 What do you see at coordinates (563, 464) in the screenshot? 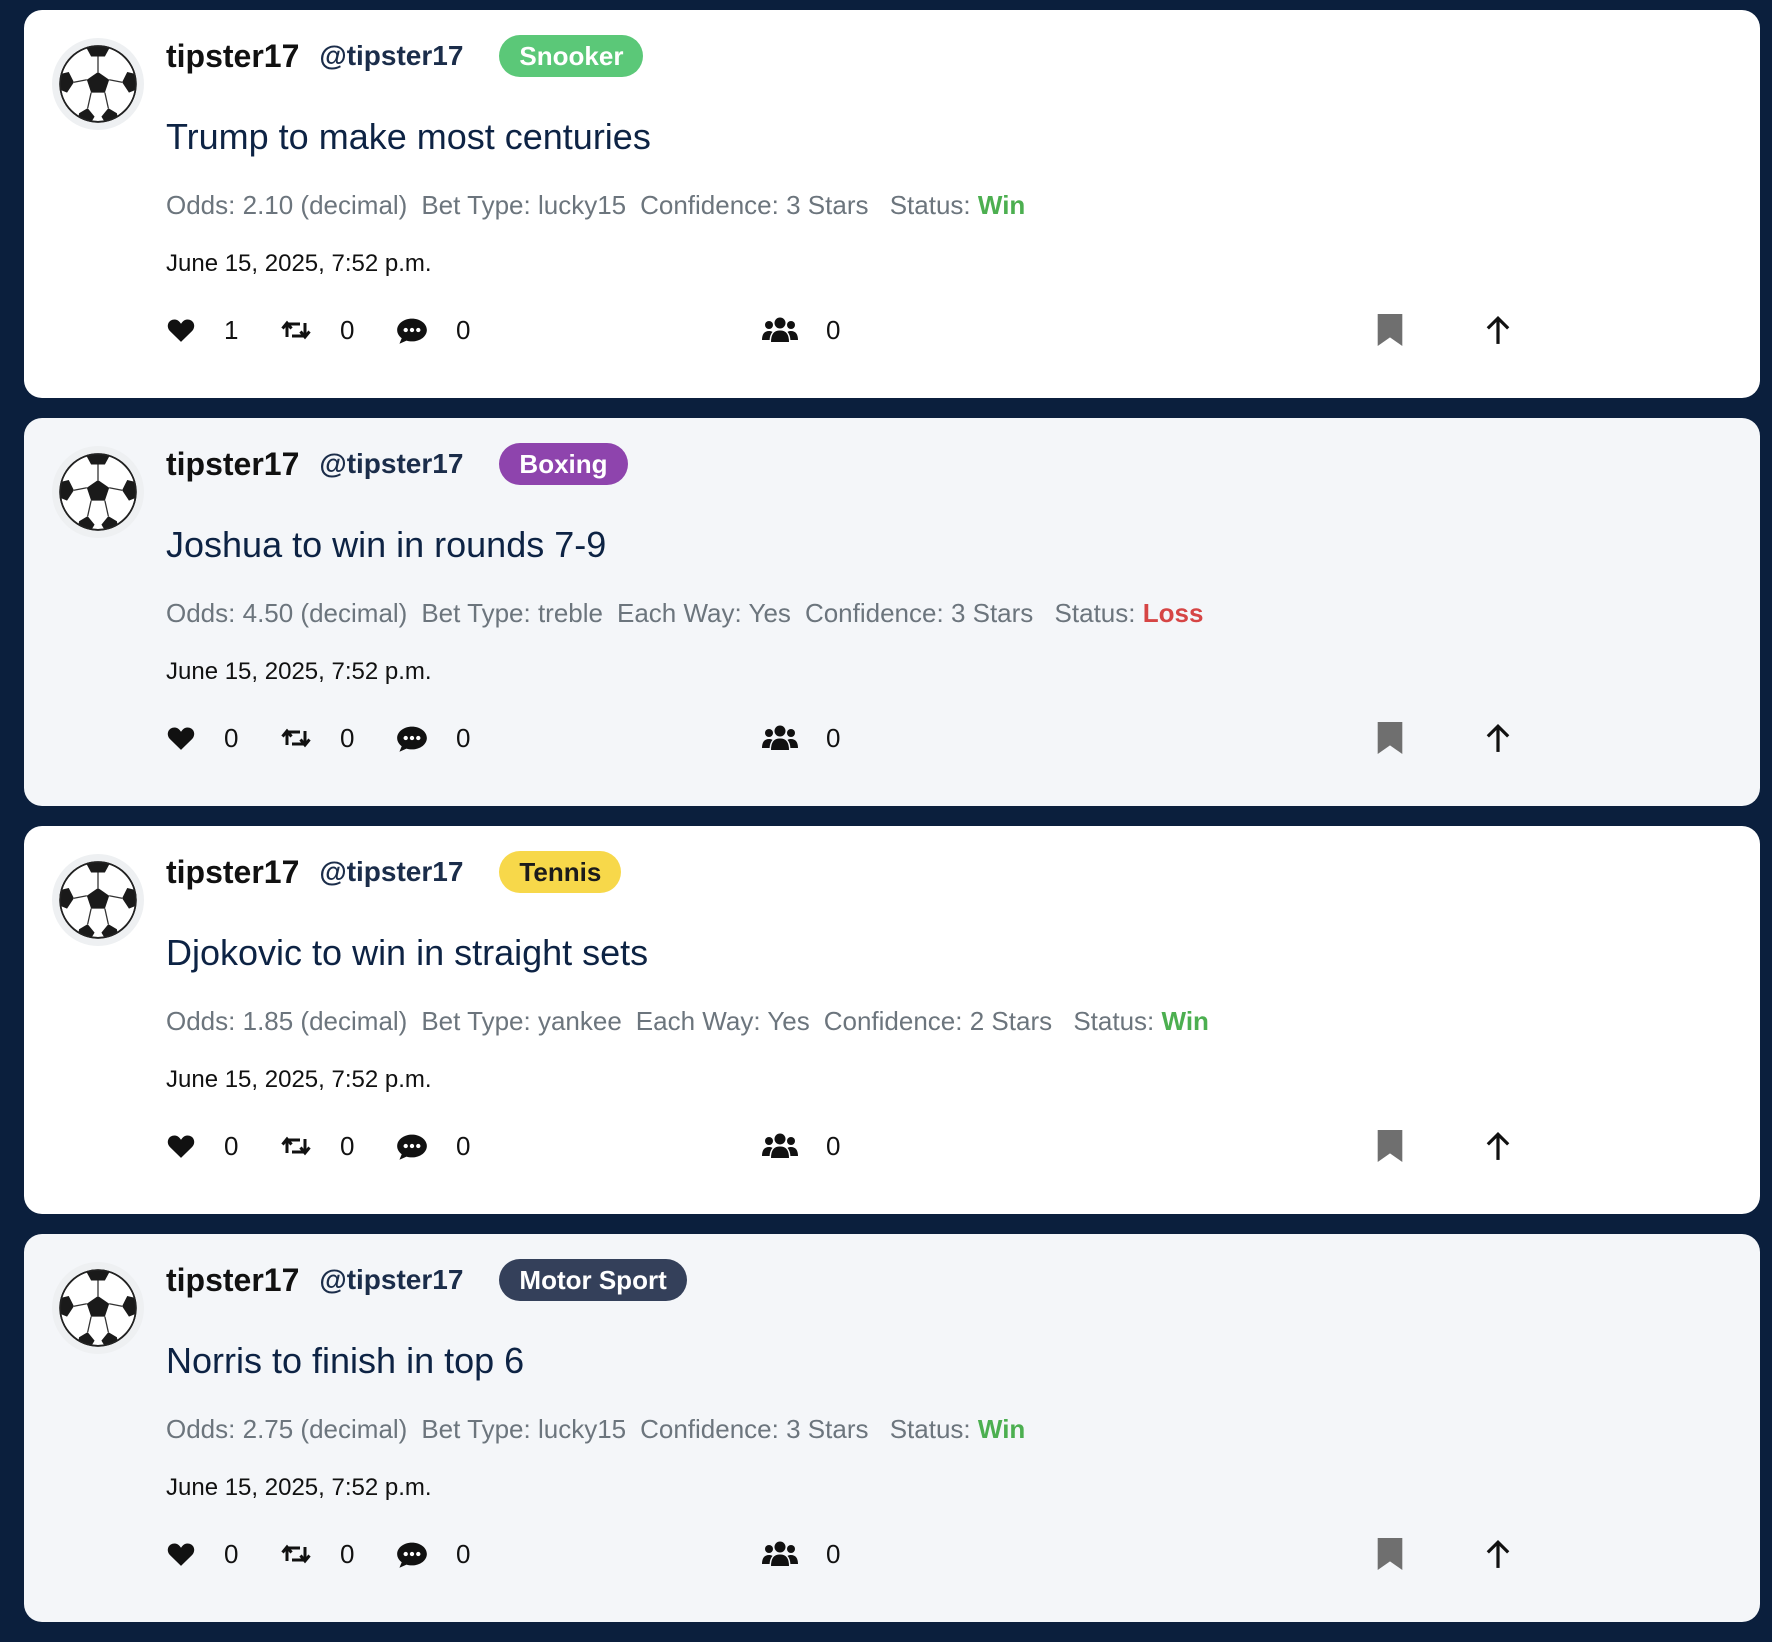
I see `sport-badge: Boxing` at bounding box center [563, 464].